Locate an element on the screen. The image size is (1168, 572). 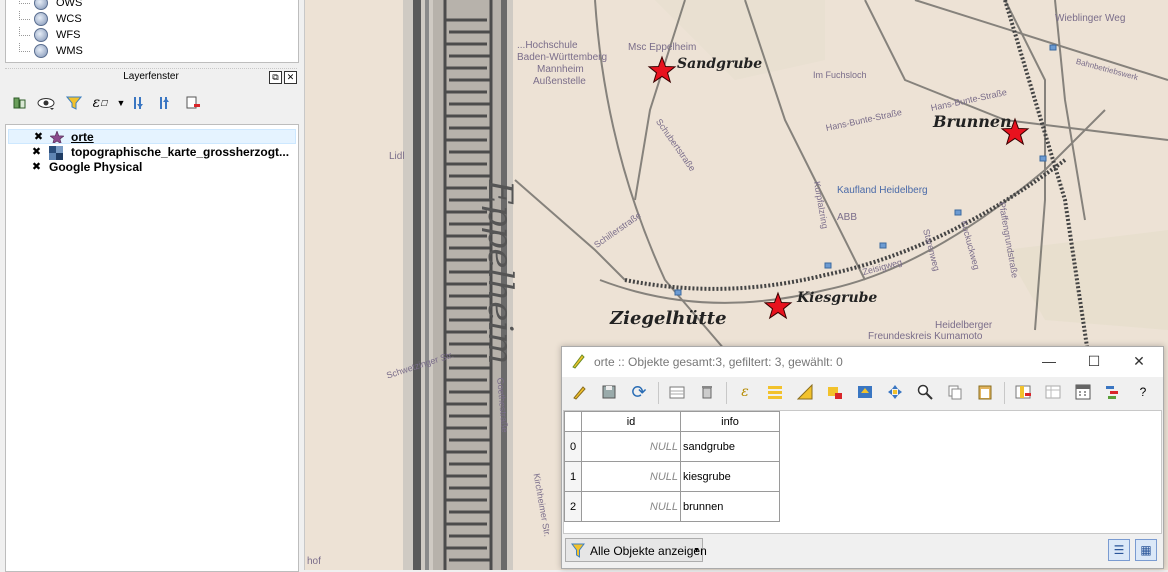
help-button: ? is located at coordinates (1143, 392).